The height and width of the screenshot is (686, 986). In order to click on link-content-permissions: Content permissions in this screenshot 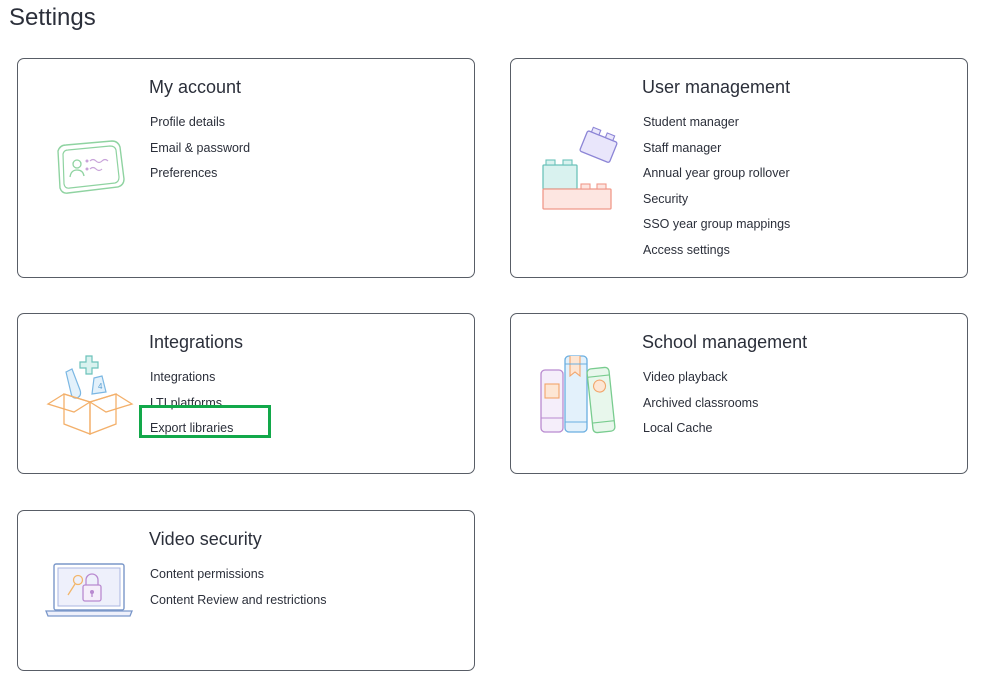, I will do `click(238, 575)`.